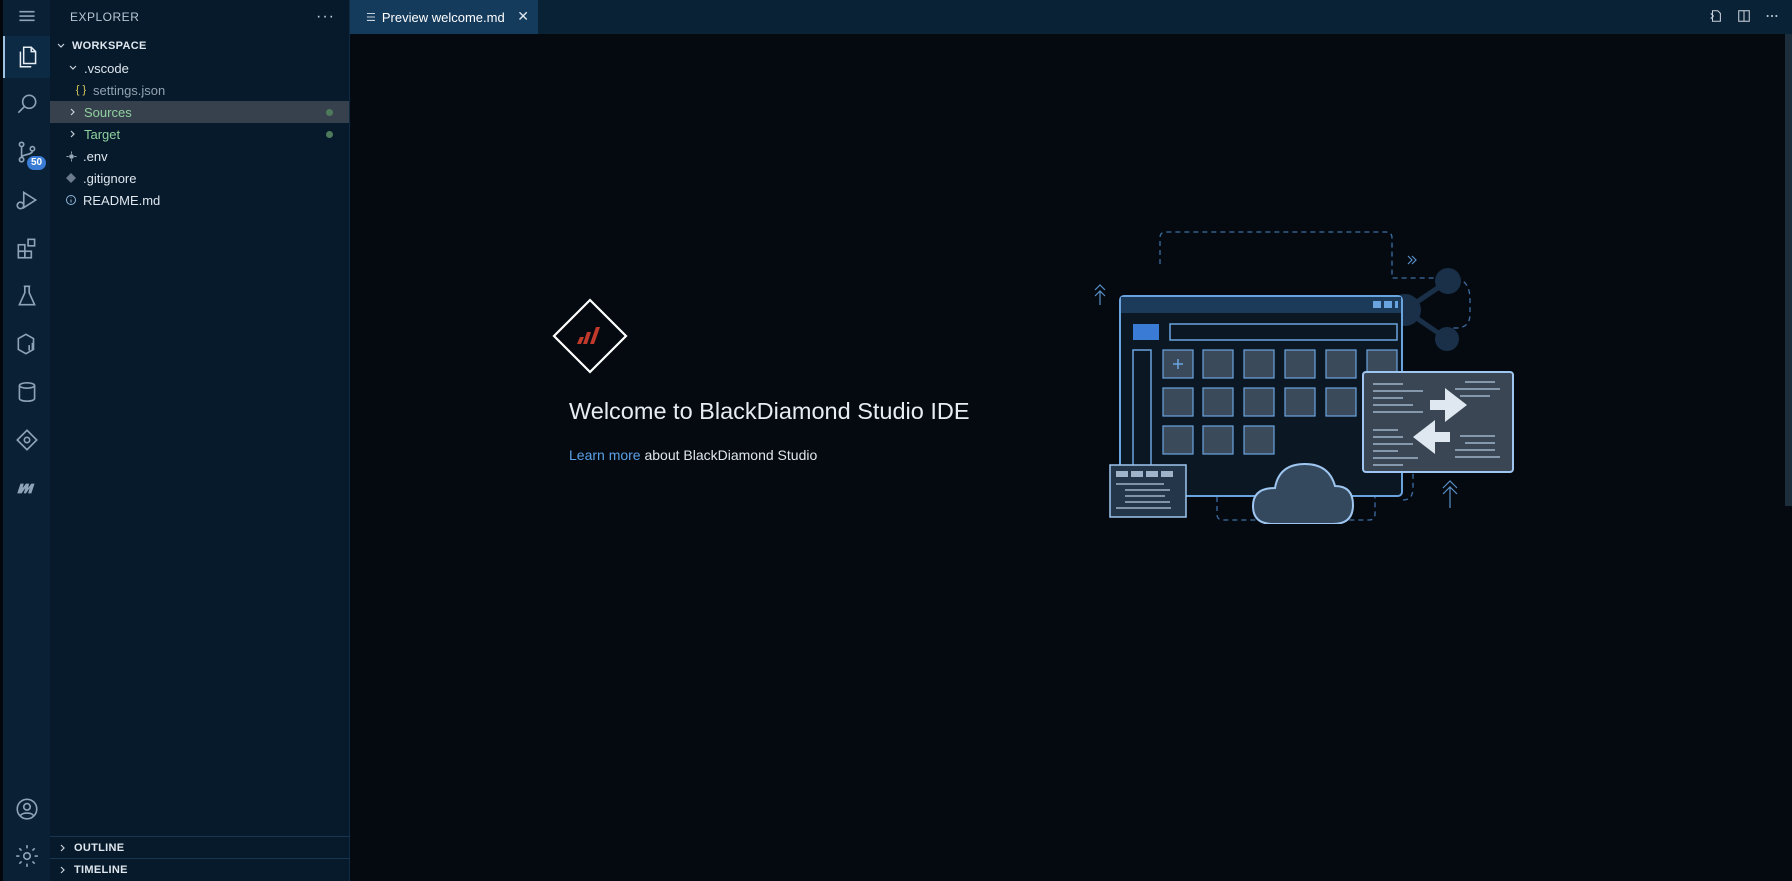 This screenshot has height=881, width=1792. Describe the element at coordinates (729, 455) in the screenshot. I see `learn-more-rest: about BlackDiamond Studio` at that location.